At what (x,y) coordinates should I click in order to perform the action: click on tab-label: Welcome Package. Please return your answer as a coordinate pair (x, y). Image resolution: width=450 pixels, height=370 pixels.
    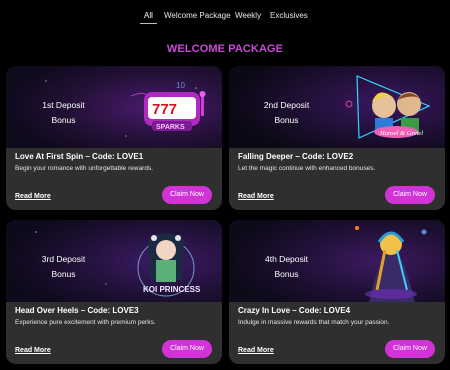
    Looking at the image, I should click on (197, 15).